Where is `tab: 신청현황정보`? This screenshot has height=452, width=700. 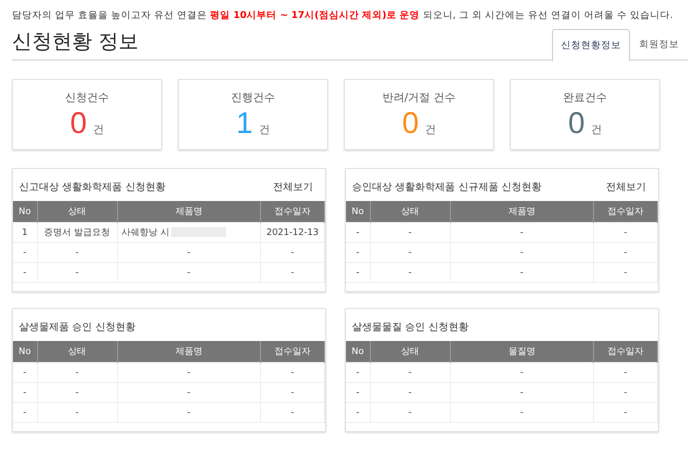 tab: 신청현황정보 is located at coordinates (591, 45).